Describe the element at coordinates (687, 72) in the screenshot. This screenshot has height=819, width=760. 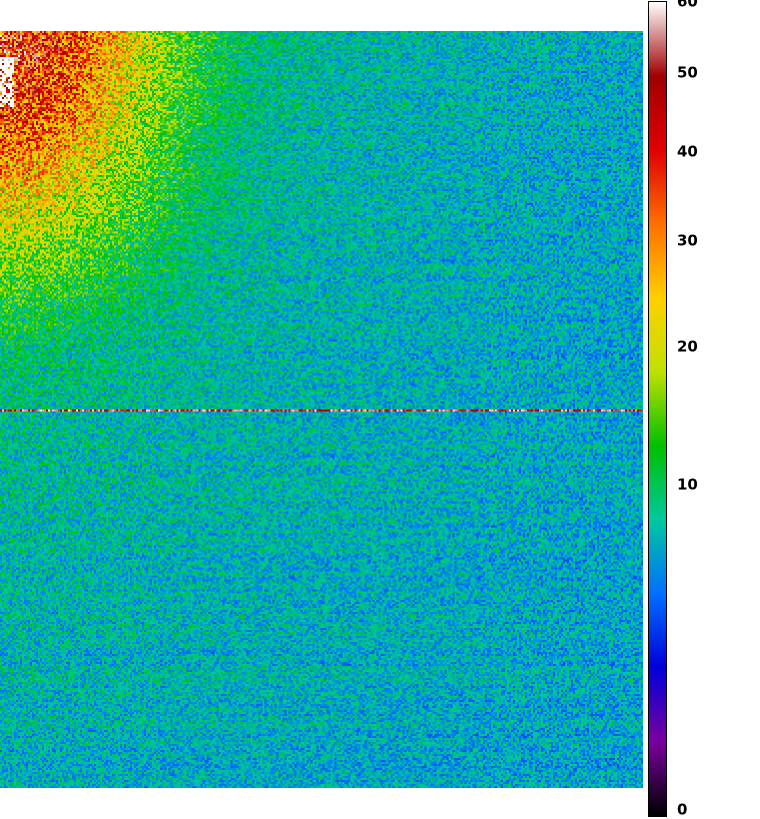
I see `colorbar-tick-label: 50` at that location.